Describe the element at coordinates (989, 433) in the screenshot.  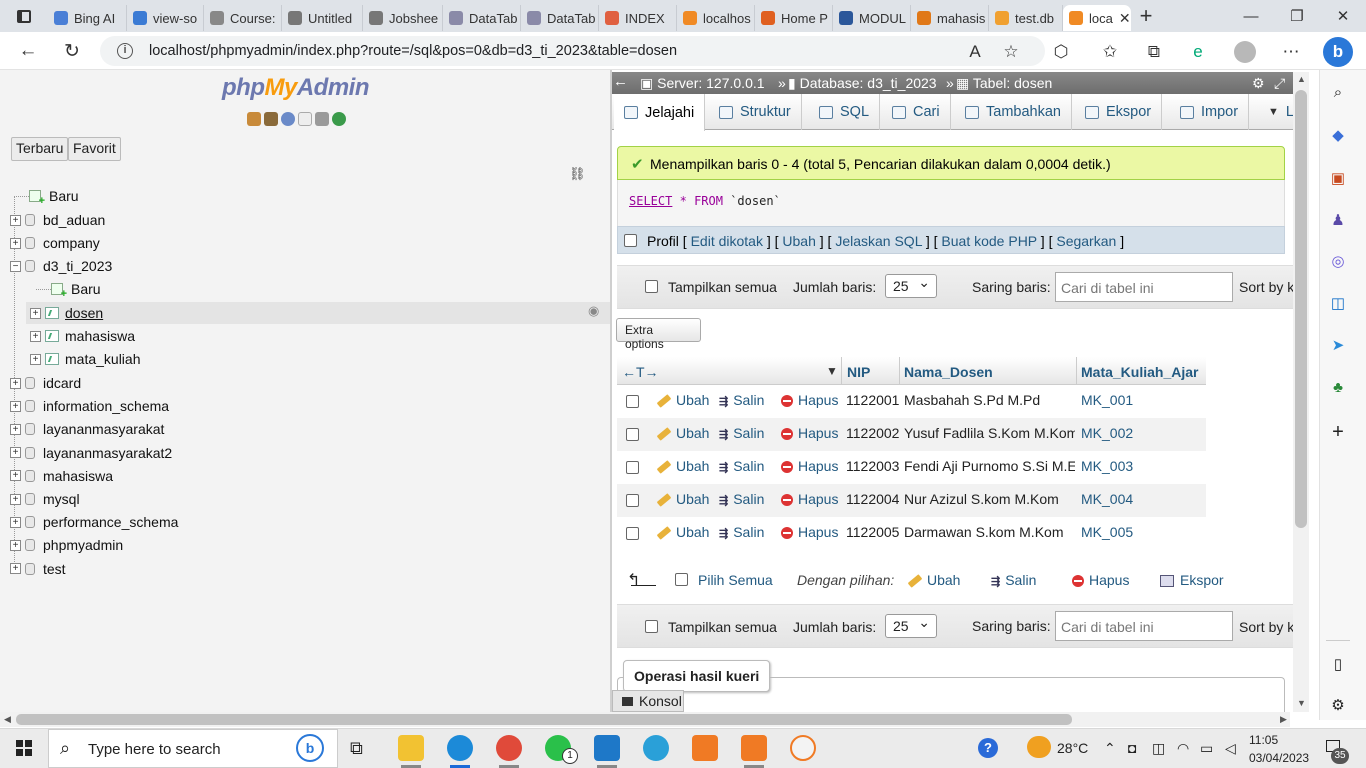
I see `cell-nama-dosen: Yusuf Fadlila S.Kom M.Kom` at that location.